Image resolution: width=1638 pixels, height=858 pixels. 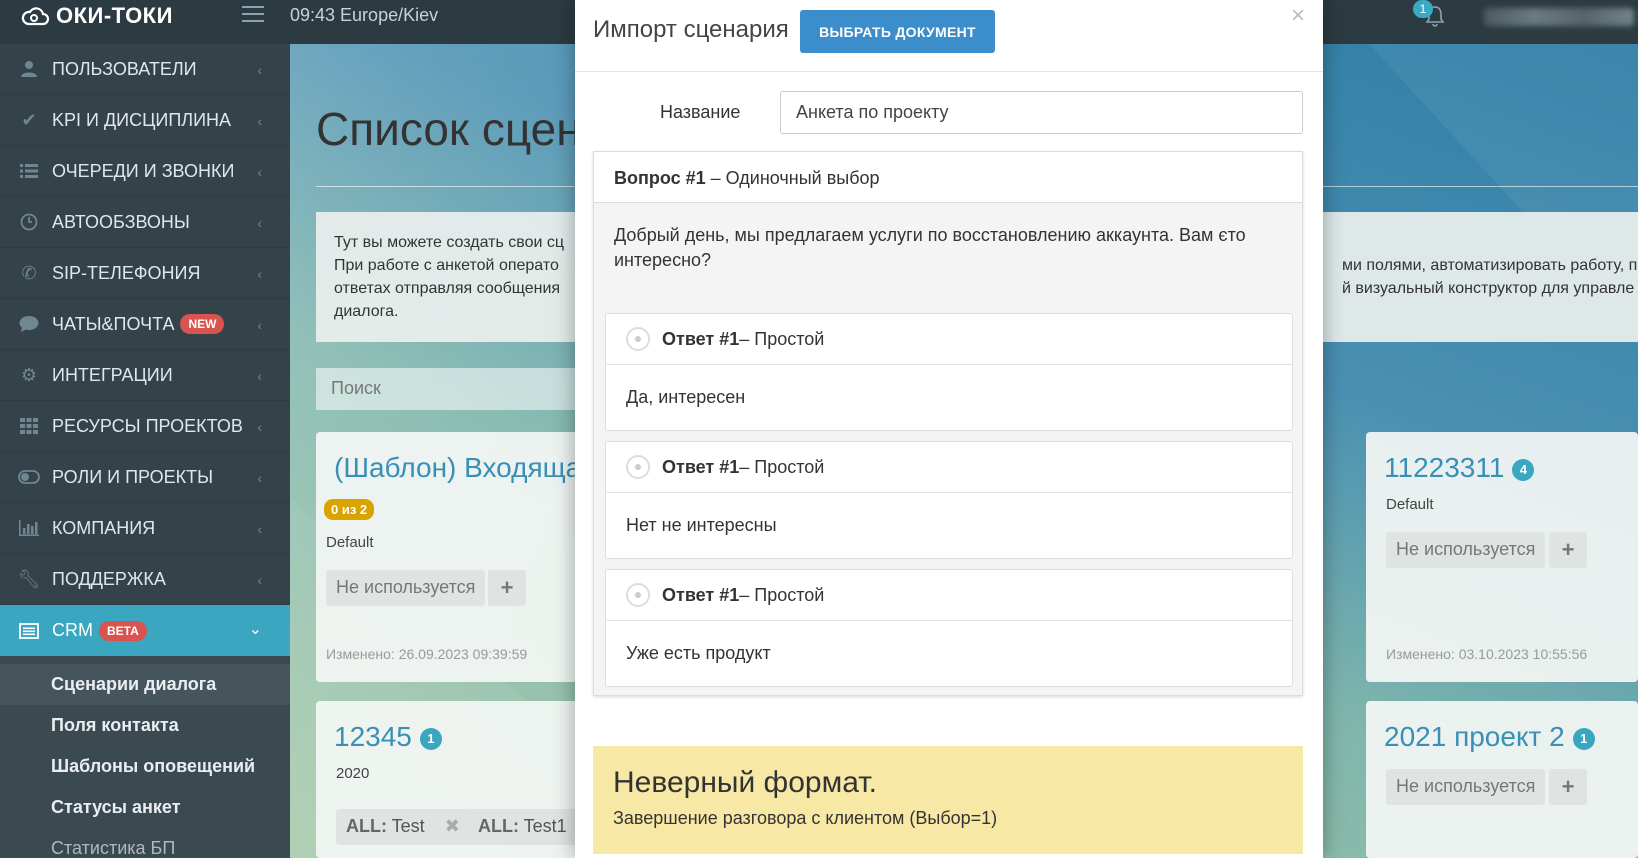 I want to click on filter-chip: ALL: Test1, so click(x=522, y=827).